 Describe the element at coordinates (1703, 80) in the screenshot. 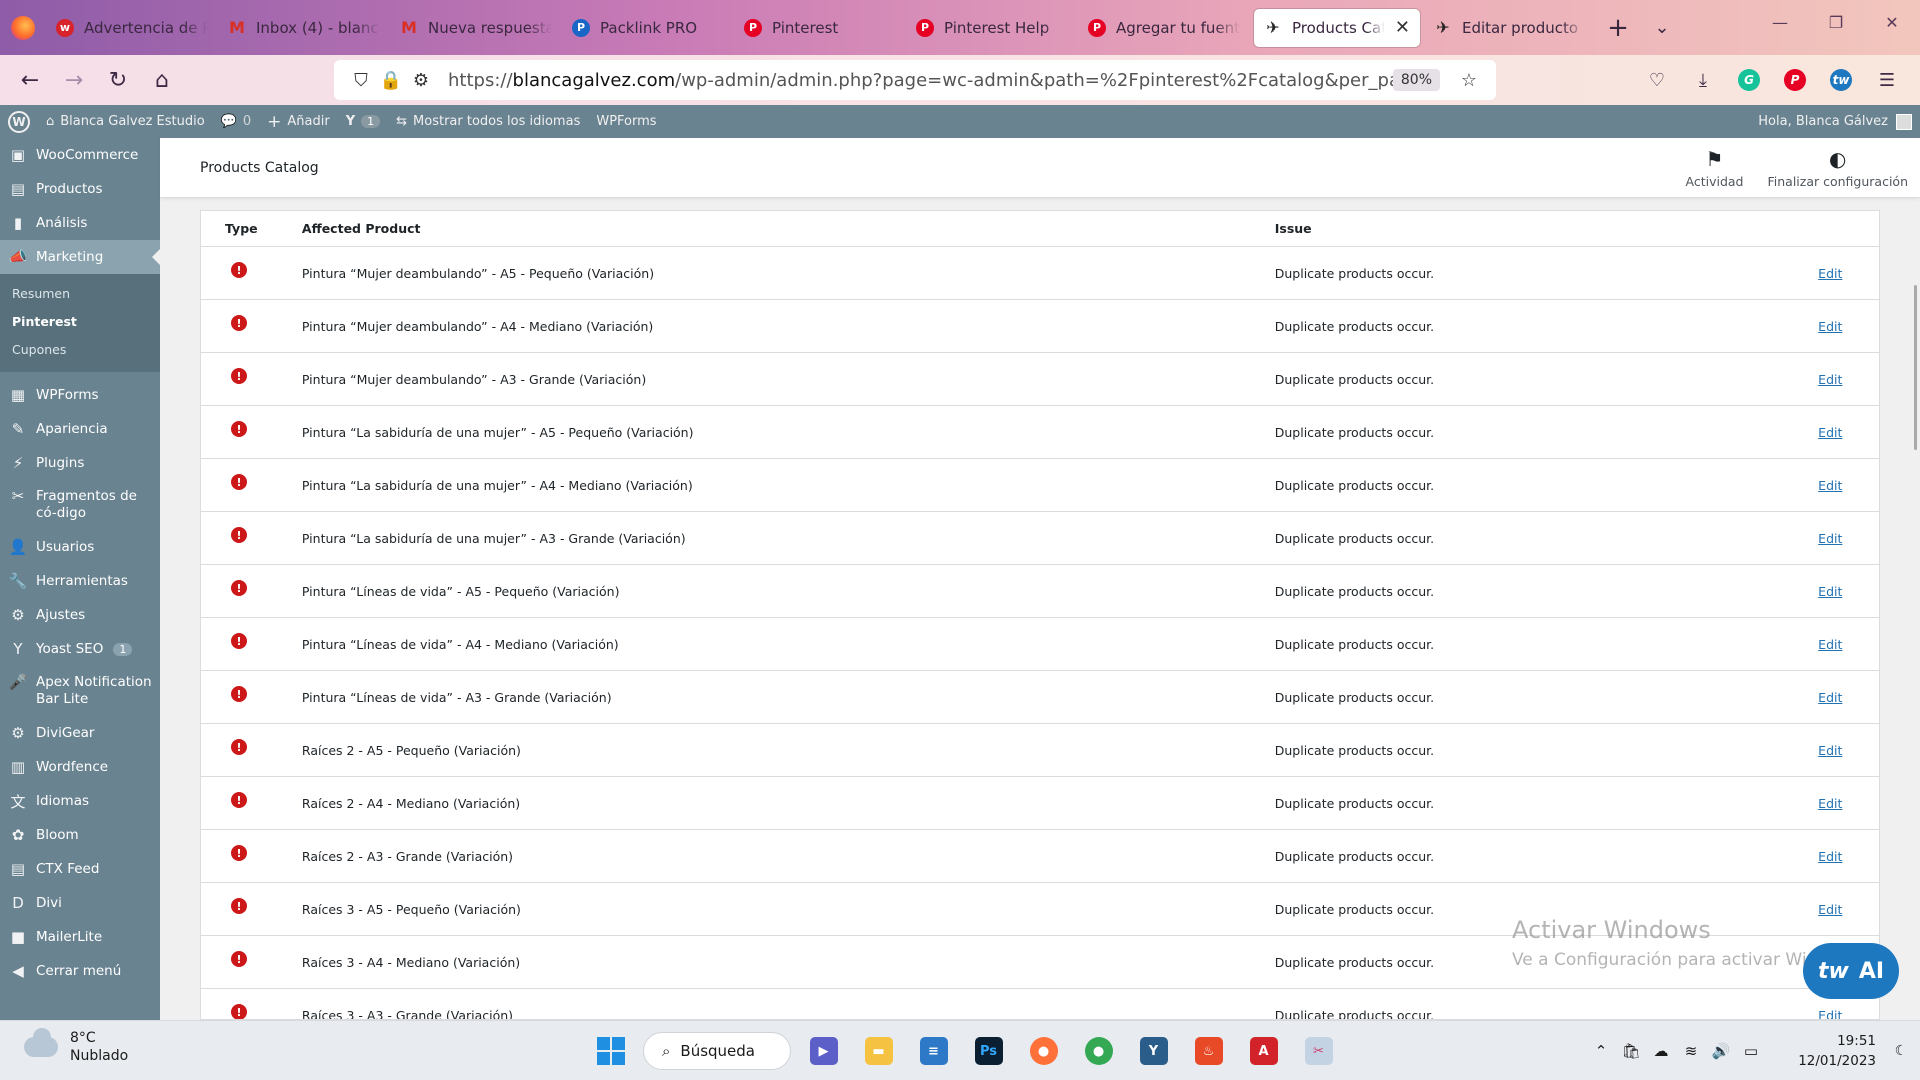

I see `downloads-icon: ⤓` at that location.